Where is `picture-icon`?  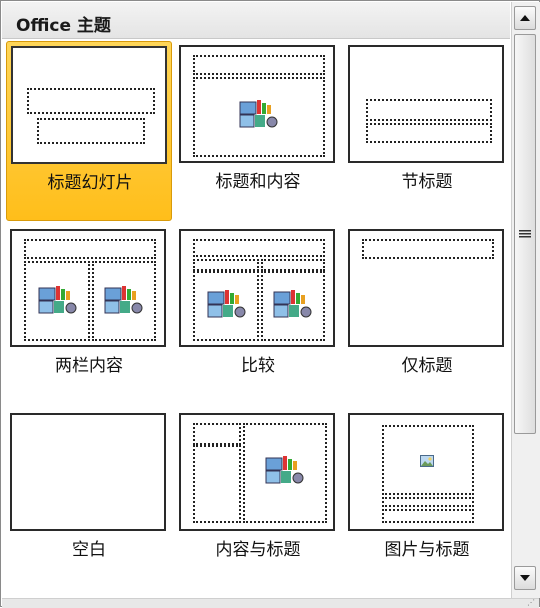 picture-icon is located at coordinates (427, 460).